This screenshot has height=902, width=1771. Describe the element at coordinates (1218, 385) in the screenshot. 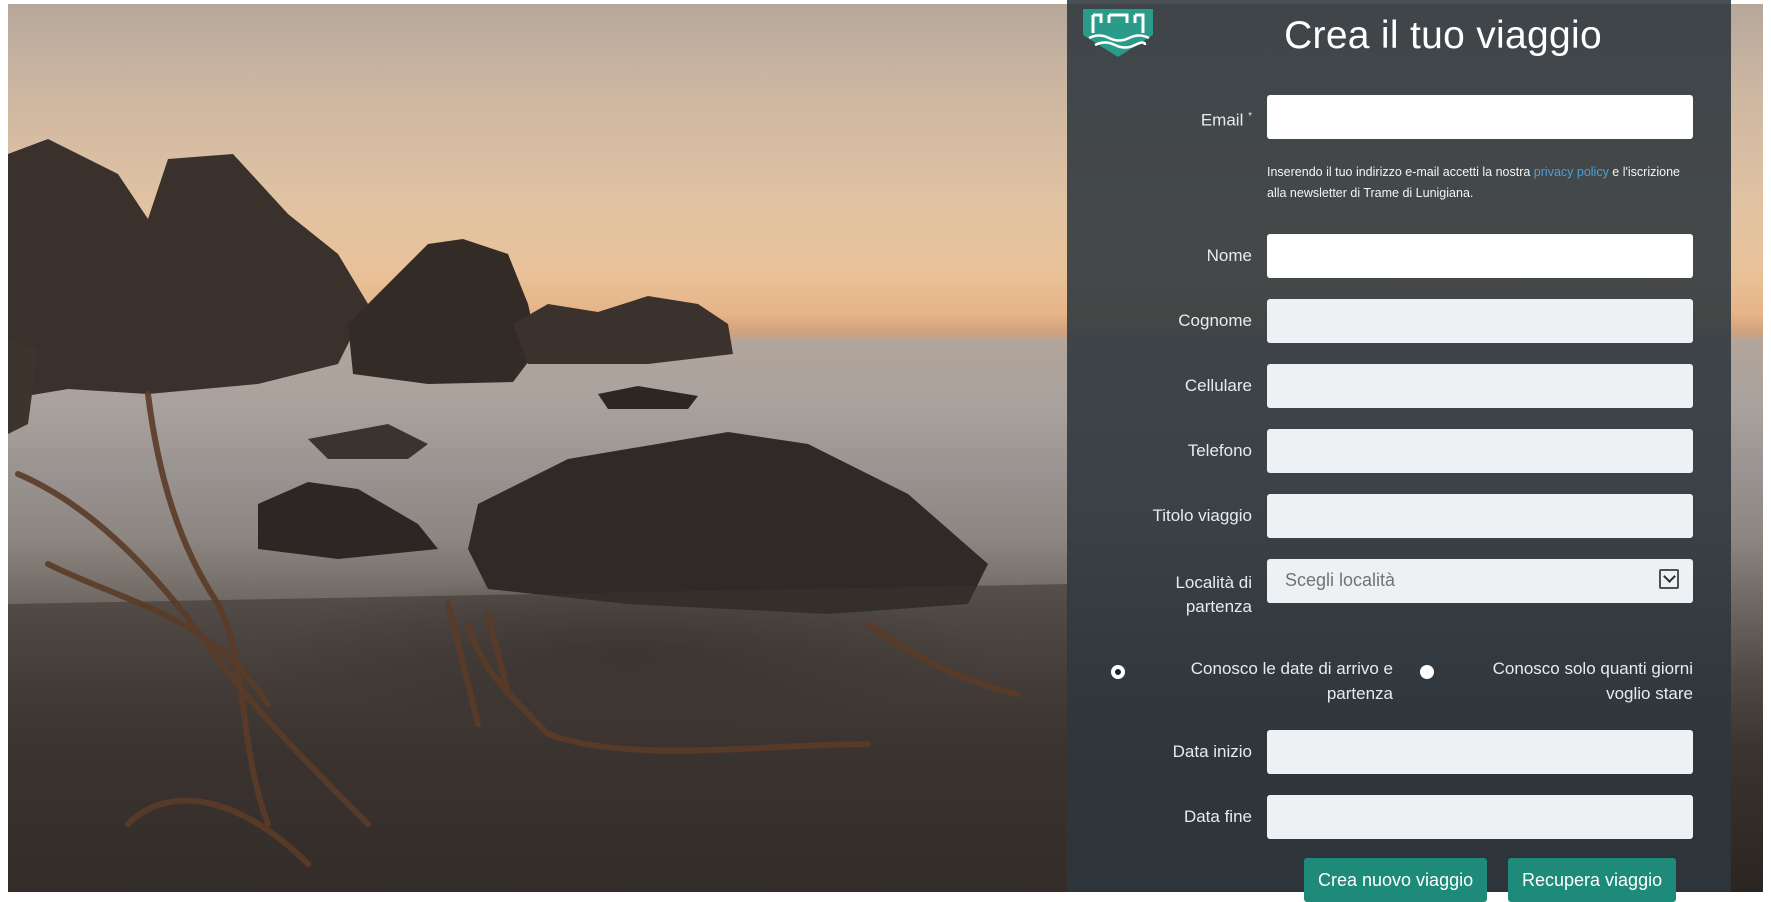

I see `cellulare-label: Cellulare` at that location.